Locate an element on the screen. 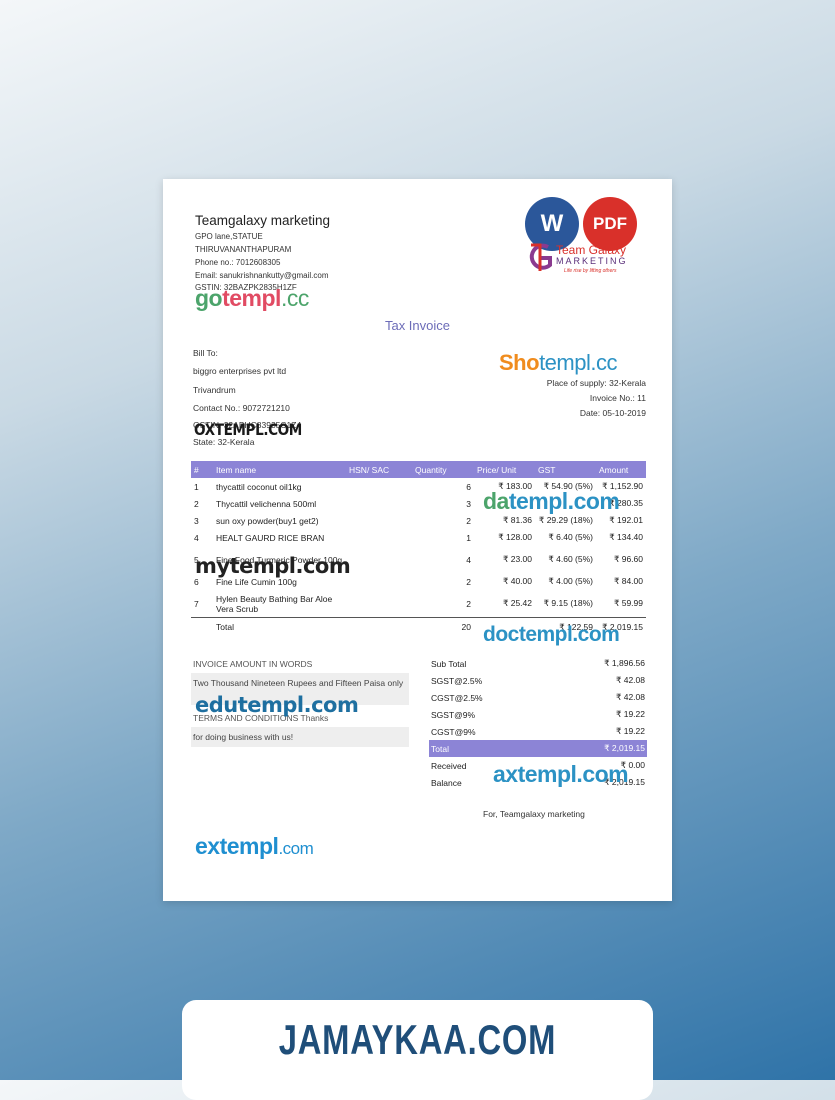 Image resolution: width=835 pixels, height=1100 pixels. totals-row: CGST@9% ₹ 19.22 is located at coordinates (538, 731).